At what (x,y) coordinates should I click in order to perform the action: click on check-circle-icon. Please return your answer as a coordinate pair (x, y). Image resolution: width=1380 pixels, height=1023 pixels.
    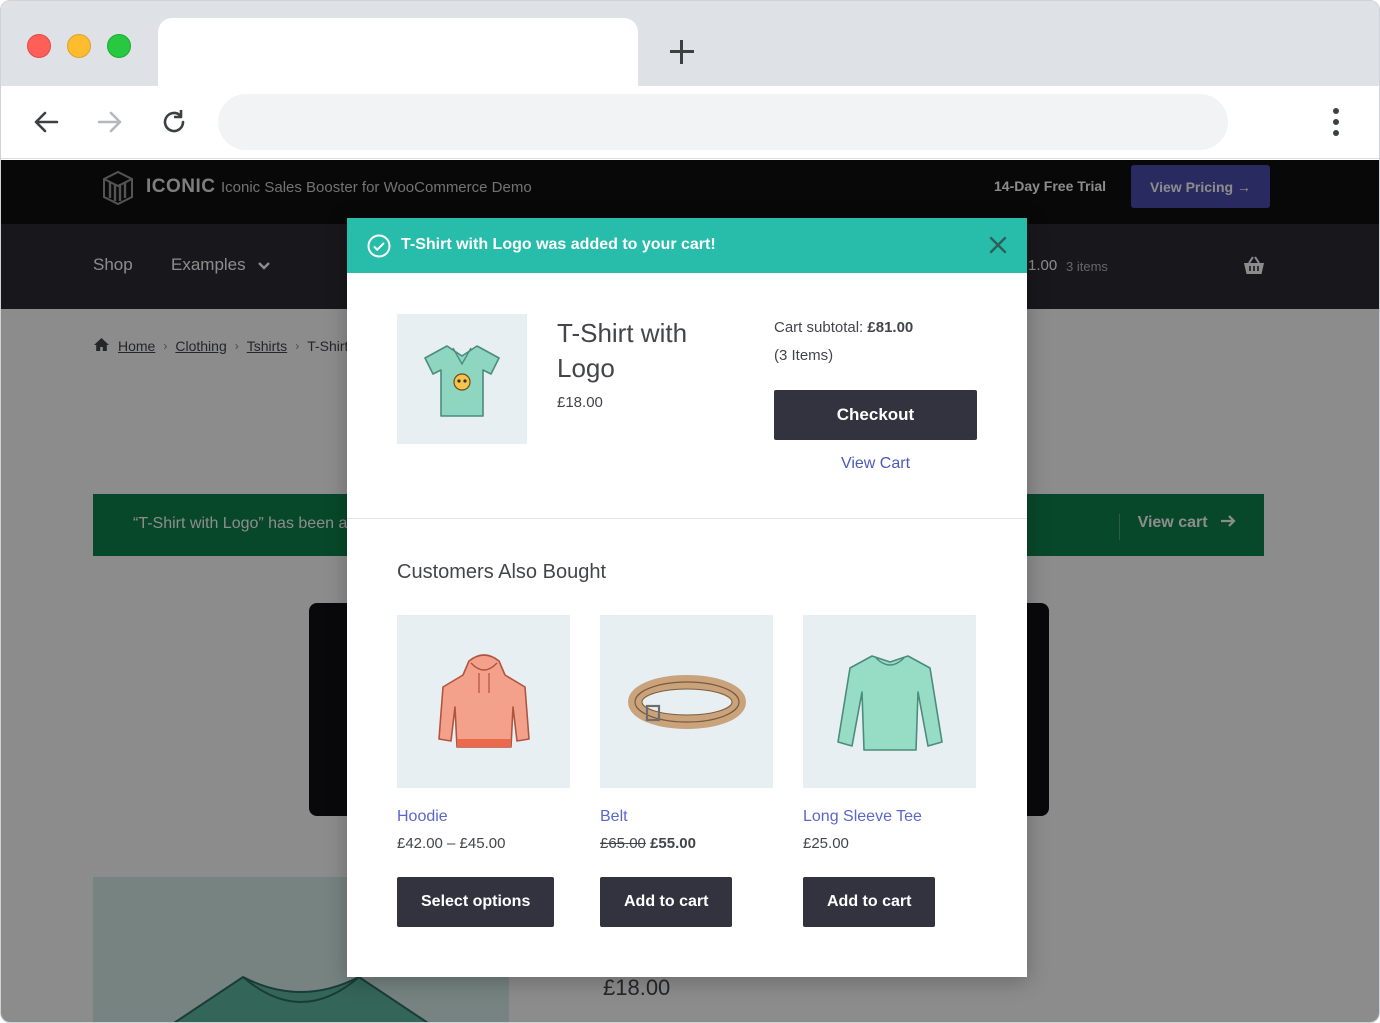
    Looking at the image, I should click on (379, 246).